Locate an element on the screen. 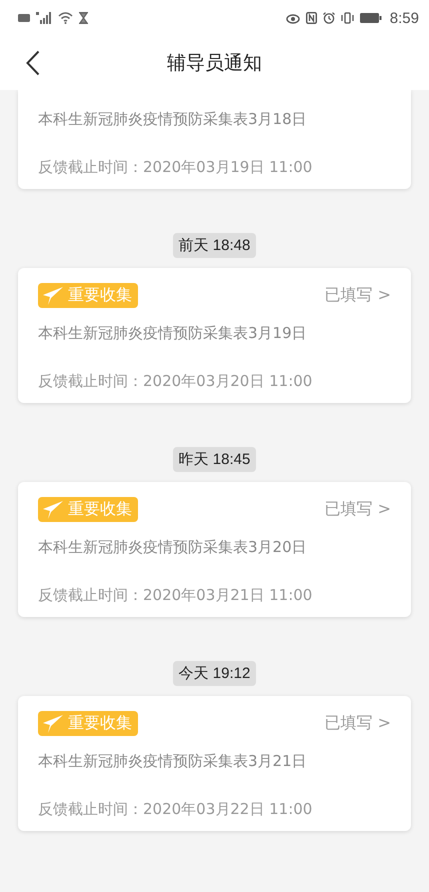  hourglass-icon is located at coordinates (83, 18).